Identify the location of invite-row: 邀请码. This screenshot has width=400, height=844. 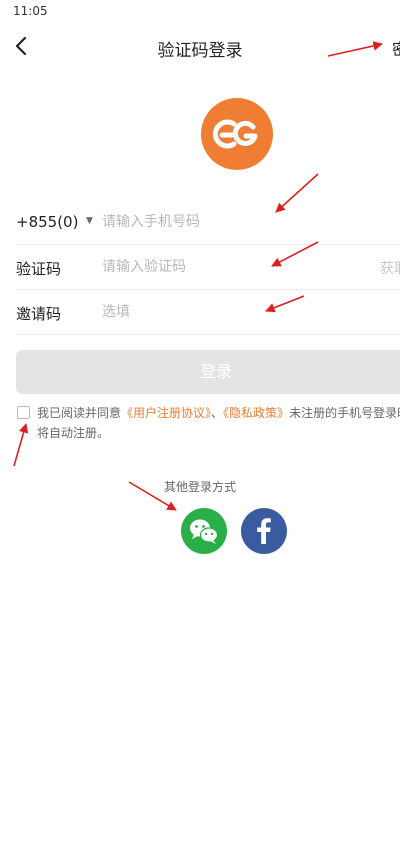
(208, 312).